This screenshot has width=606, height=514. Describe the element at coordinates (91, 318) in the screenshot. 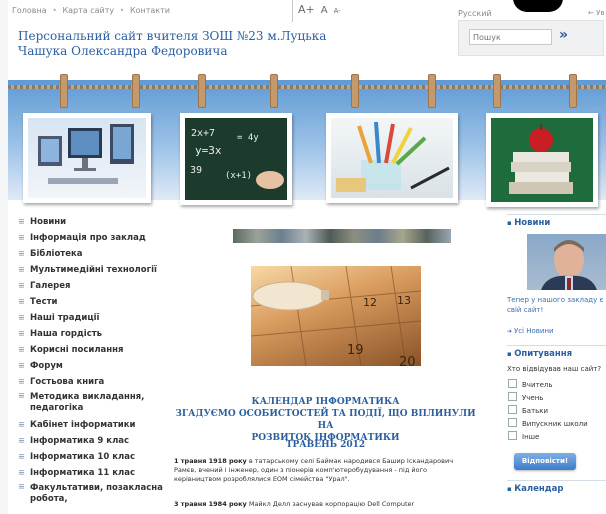

I see `menu-item-traditions: Наші традиції` at that location.